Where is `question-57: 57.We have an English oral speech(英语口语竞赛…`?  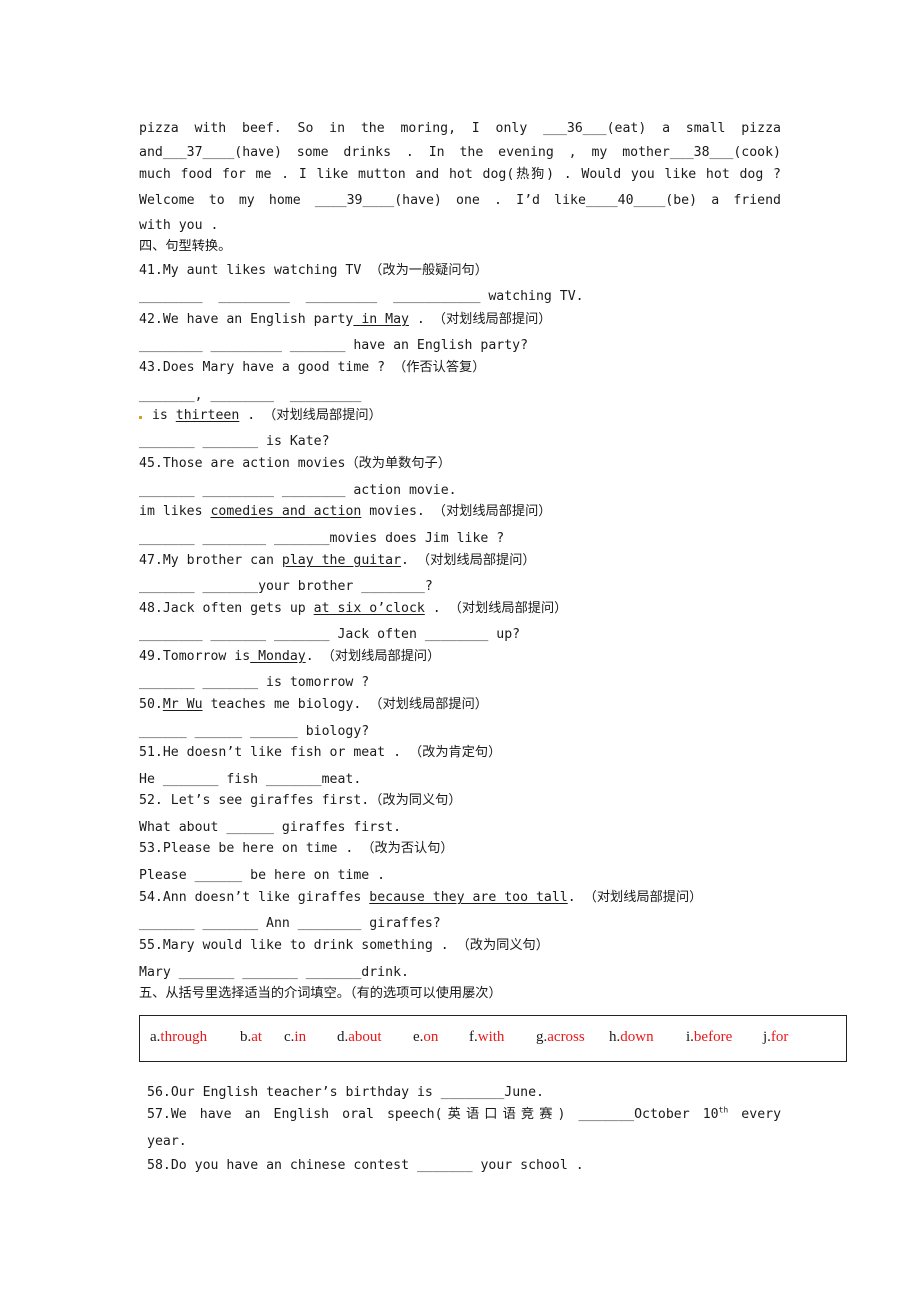
question-57: 57.We have an English oral speech(英语口语竞赛… is located at coordinates (464, 1113).